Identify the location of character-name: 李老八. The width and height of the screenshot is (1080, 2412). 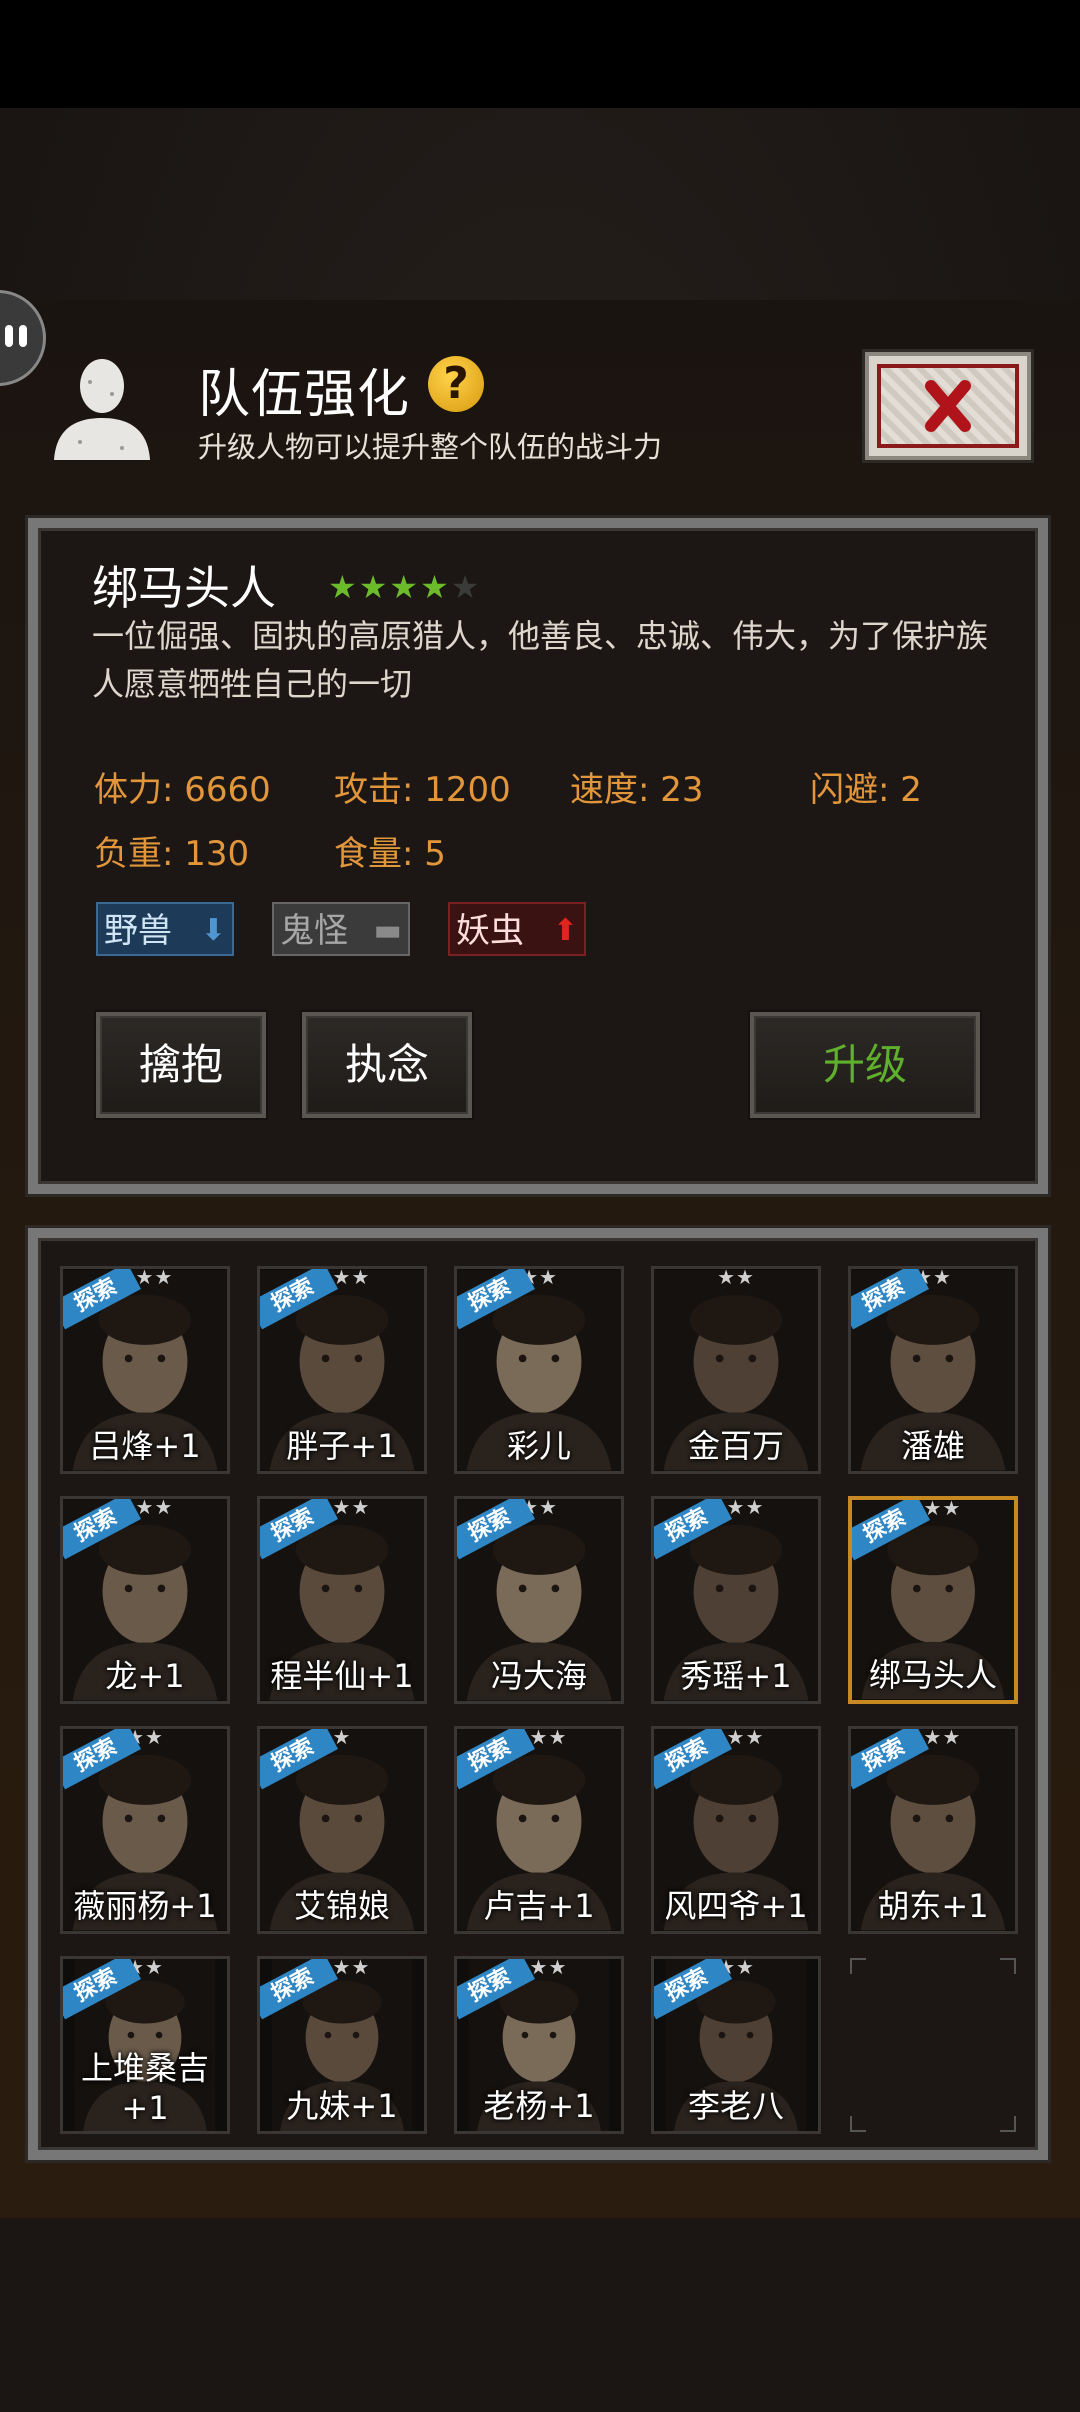
(735, 2106).